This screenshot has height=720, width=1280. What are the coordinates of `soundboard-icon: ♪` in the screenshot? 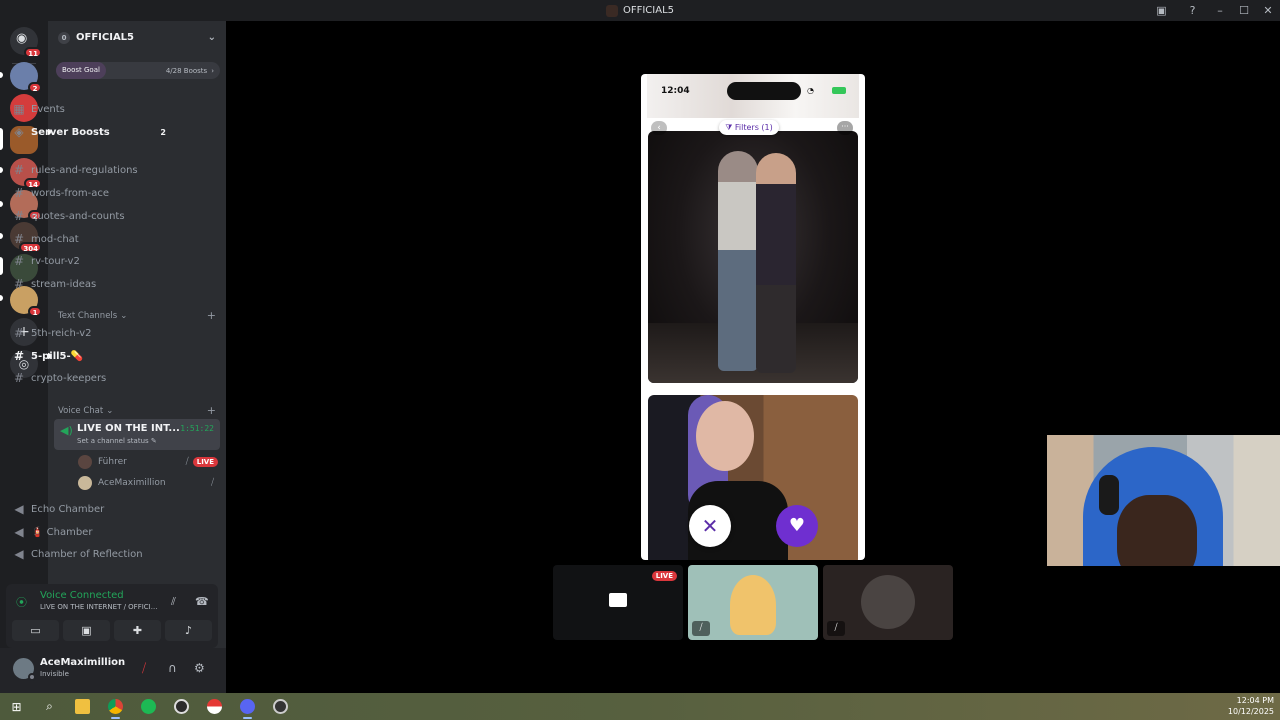 It's located at (188, 630).